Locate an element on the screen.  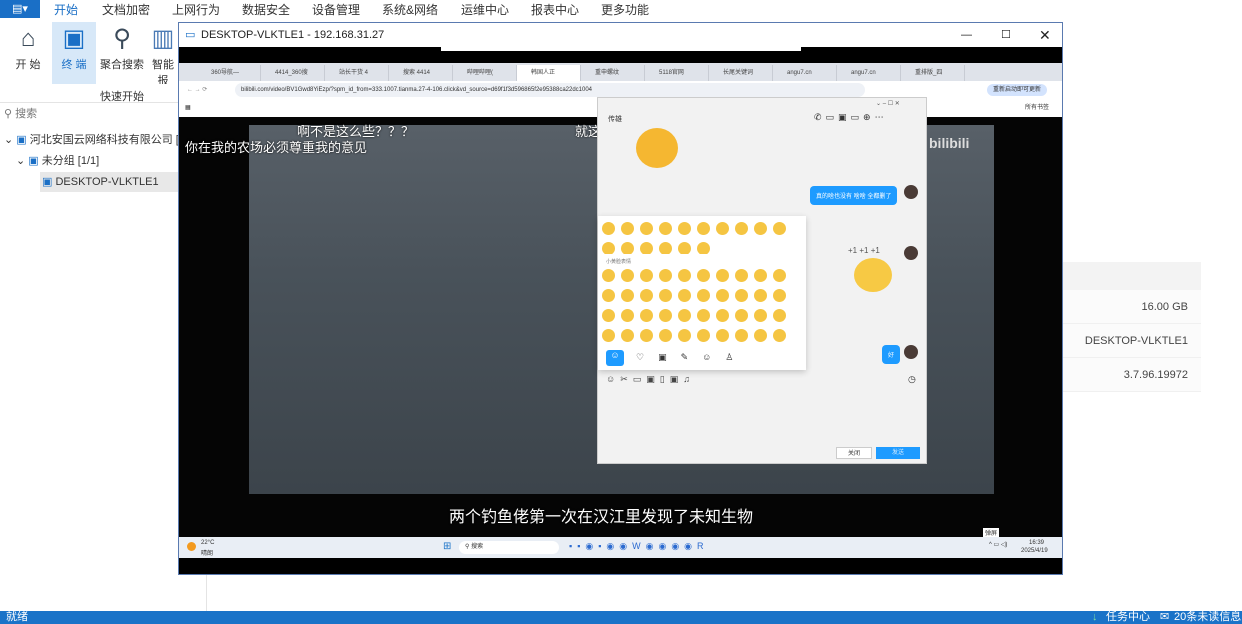
download-icon: ↓ is located at coordinates (1095, 617).